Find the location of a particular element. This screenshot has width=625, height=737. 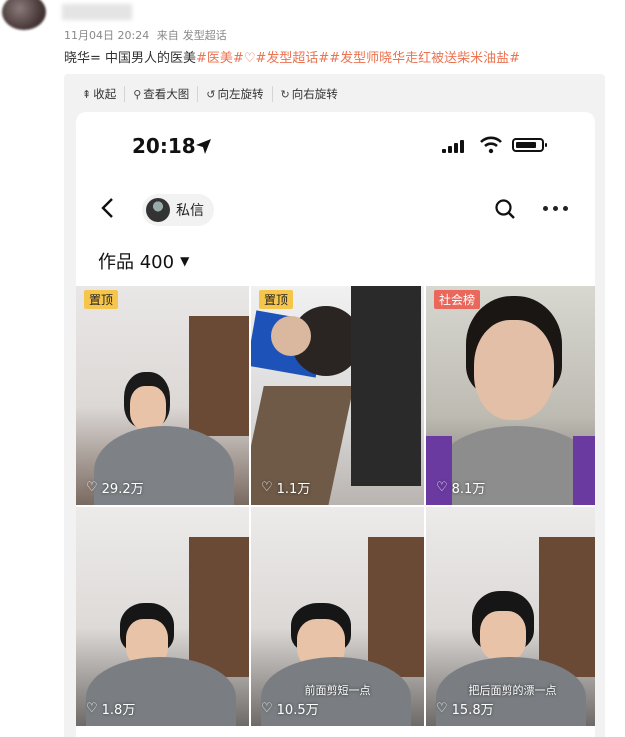

caret-down-icon: ▼ is located at coordinates (185, 261).